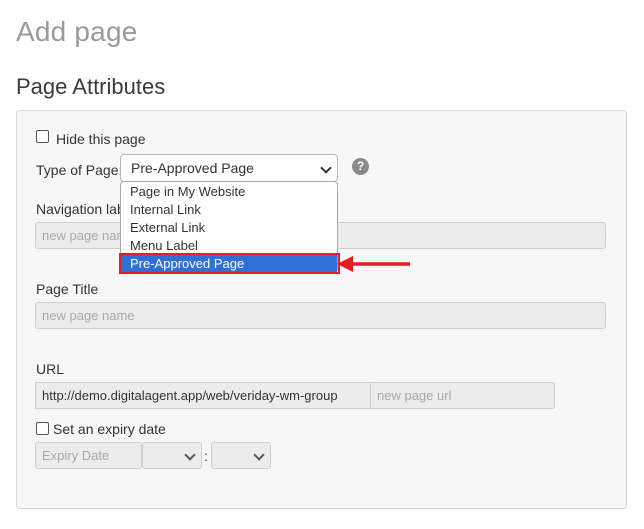 The width and height of the screenshot is (644, 529). I want to click on red-arrow-icon, so click(373, 264).